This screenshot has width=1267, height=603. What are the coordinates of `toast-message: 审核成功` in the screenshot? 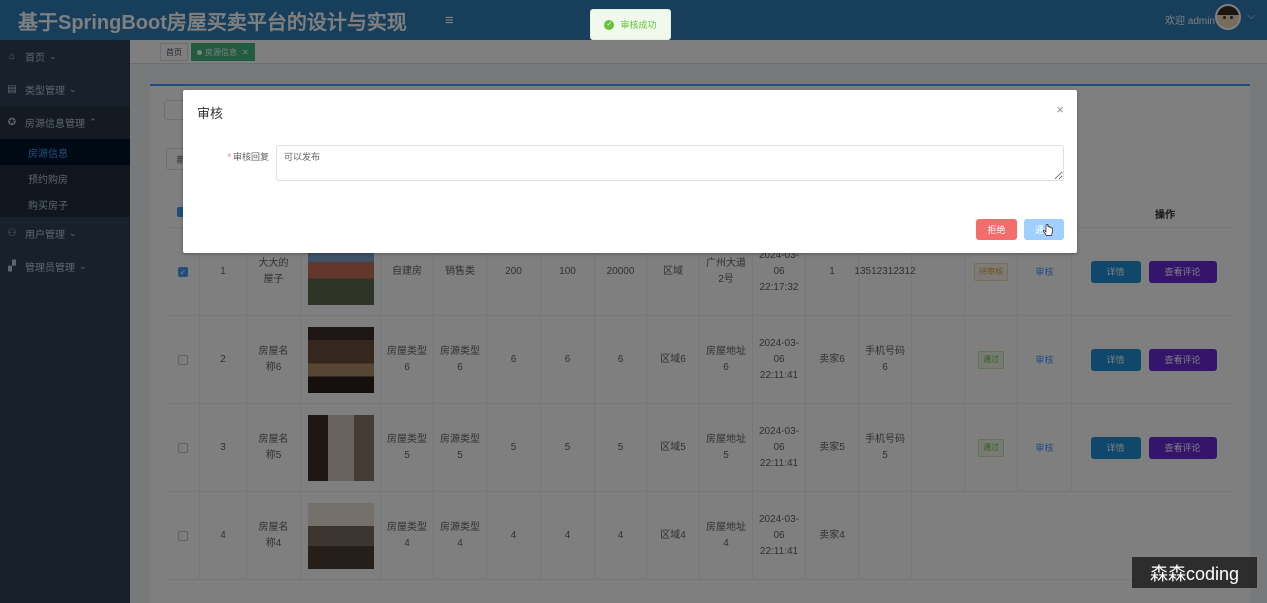 It's located at (638, 25).